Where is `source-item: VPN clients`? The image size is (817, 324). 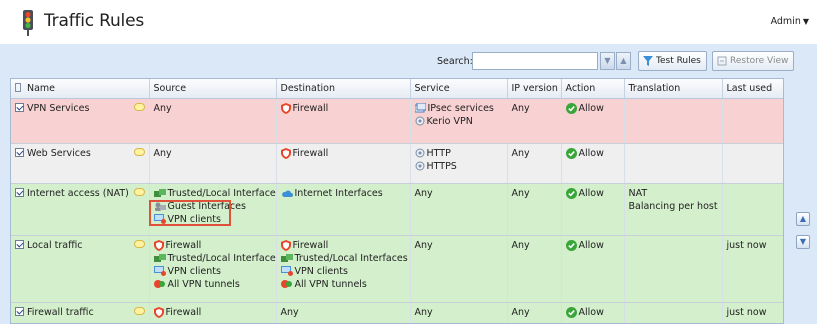 source-item: VPN clients is located at coordinates (212, 272).